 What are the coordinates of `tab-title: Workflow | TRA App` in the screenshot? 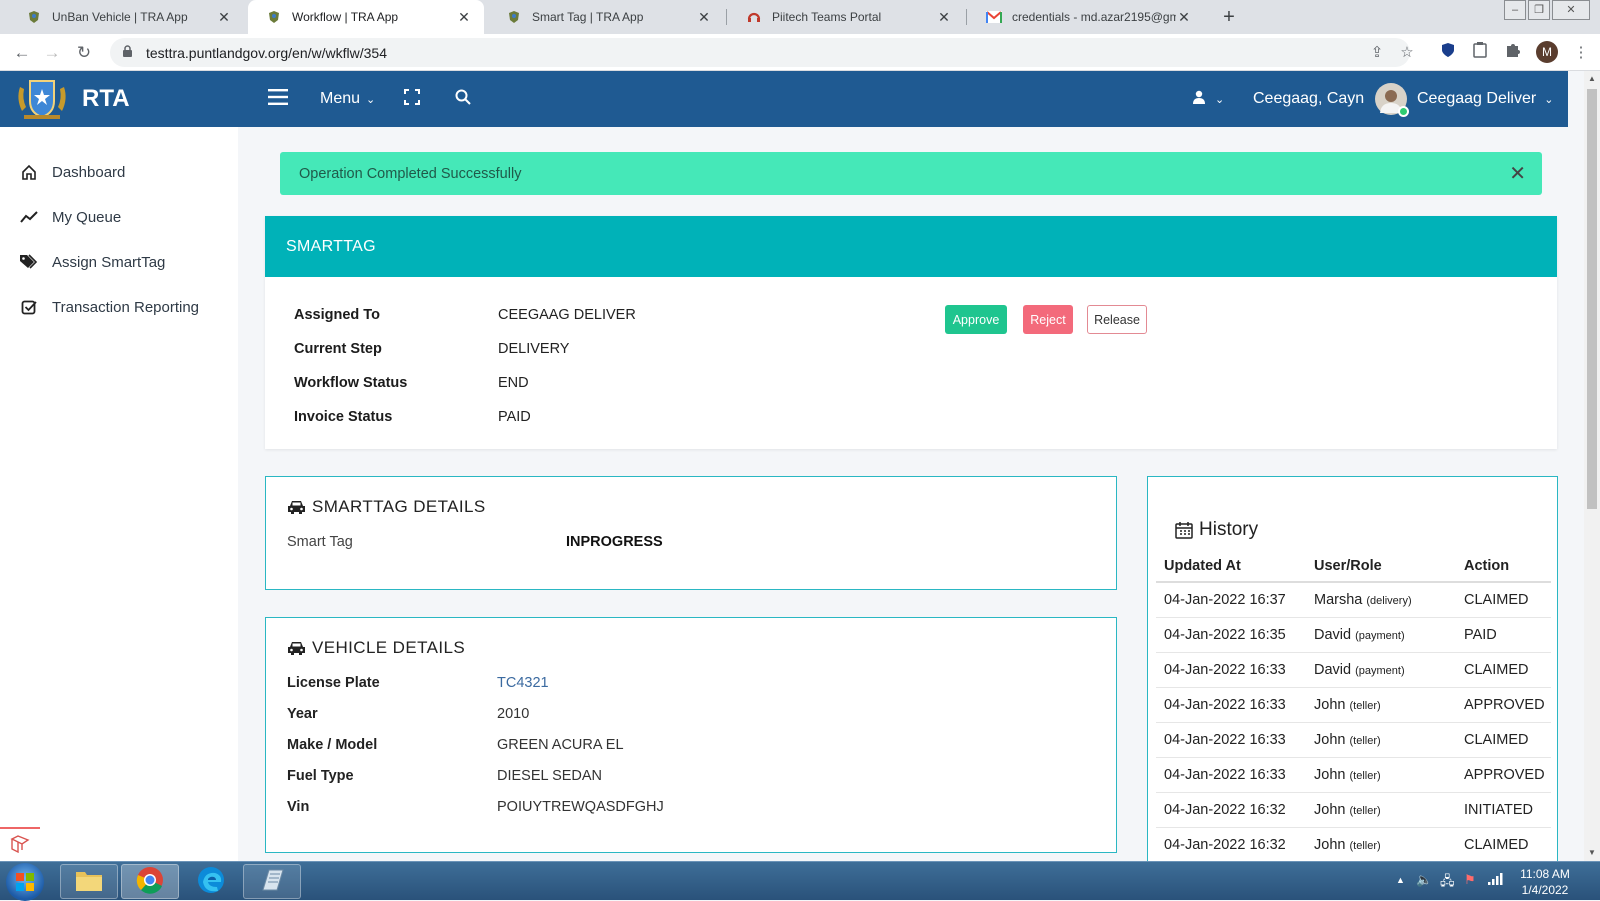 It's located at (345, 17).